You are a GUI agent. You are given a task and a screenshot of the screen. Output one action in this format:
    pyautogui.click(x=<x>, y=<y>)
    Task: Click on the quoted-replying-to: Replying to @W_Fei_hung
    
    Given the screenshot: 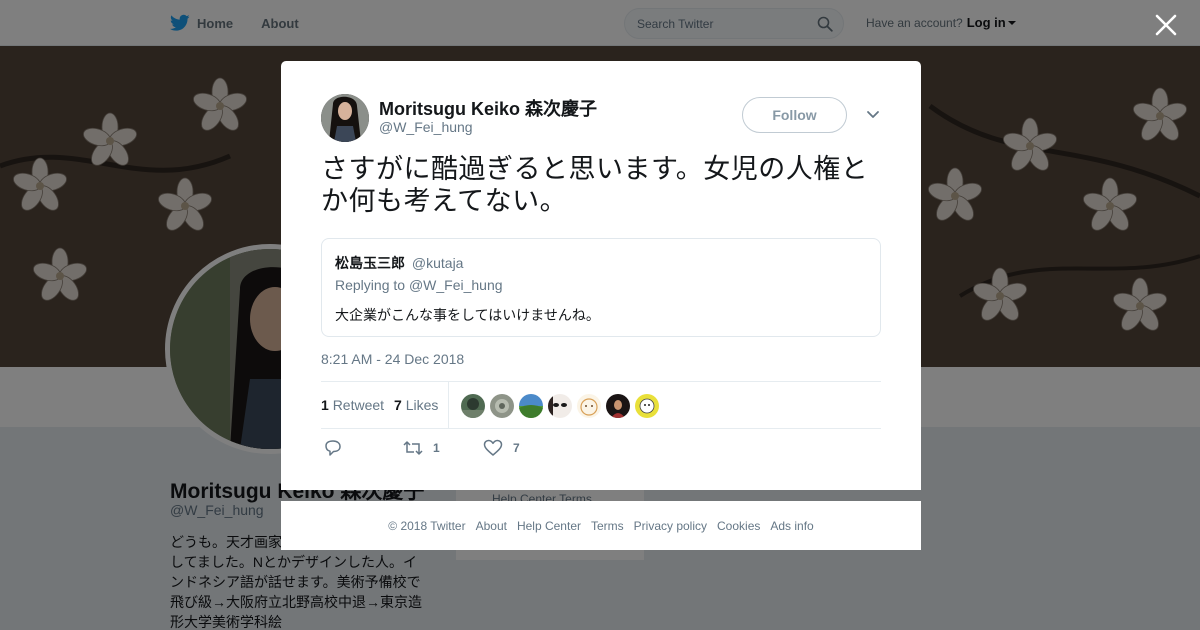 What is the action you would take?
    pyautogui.click(x=419, y=285)
    